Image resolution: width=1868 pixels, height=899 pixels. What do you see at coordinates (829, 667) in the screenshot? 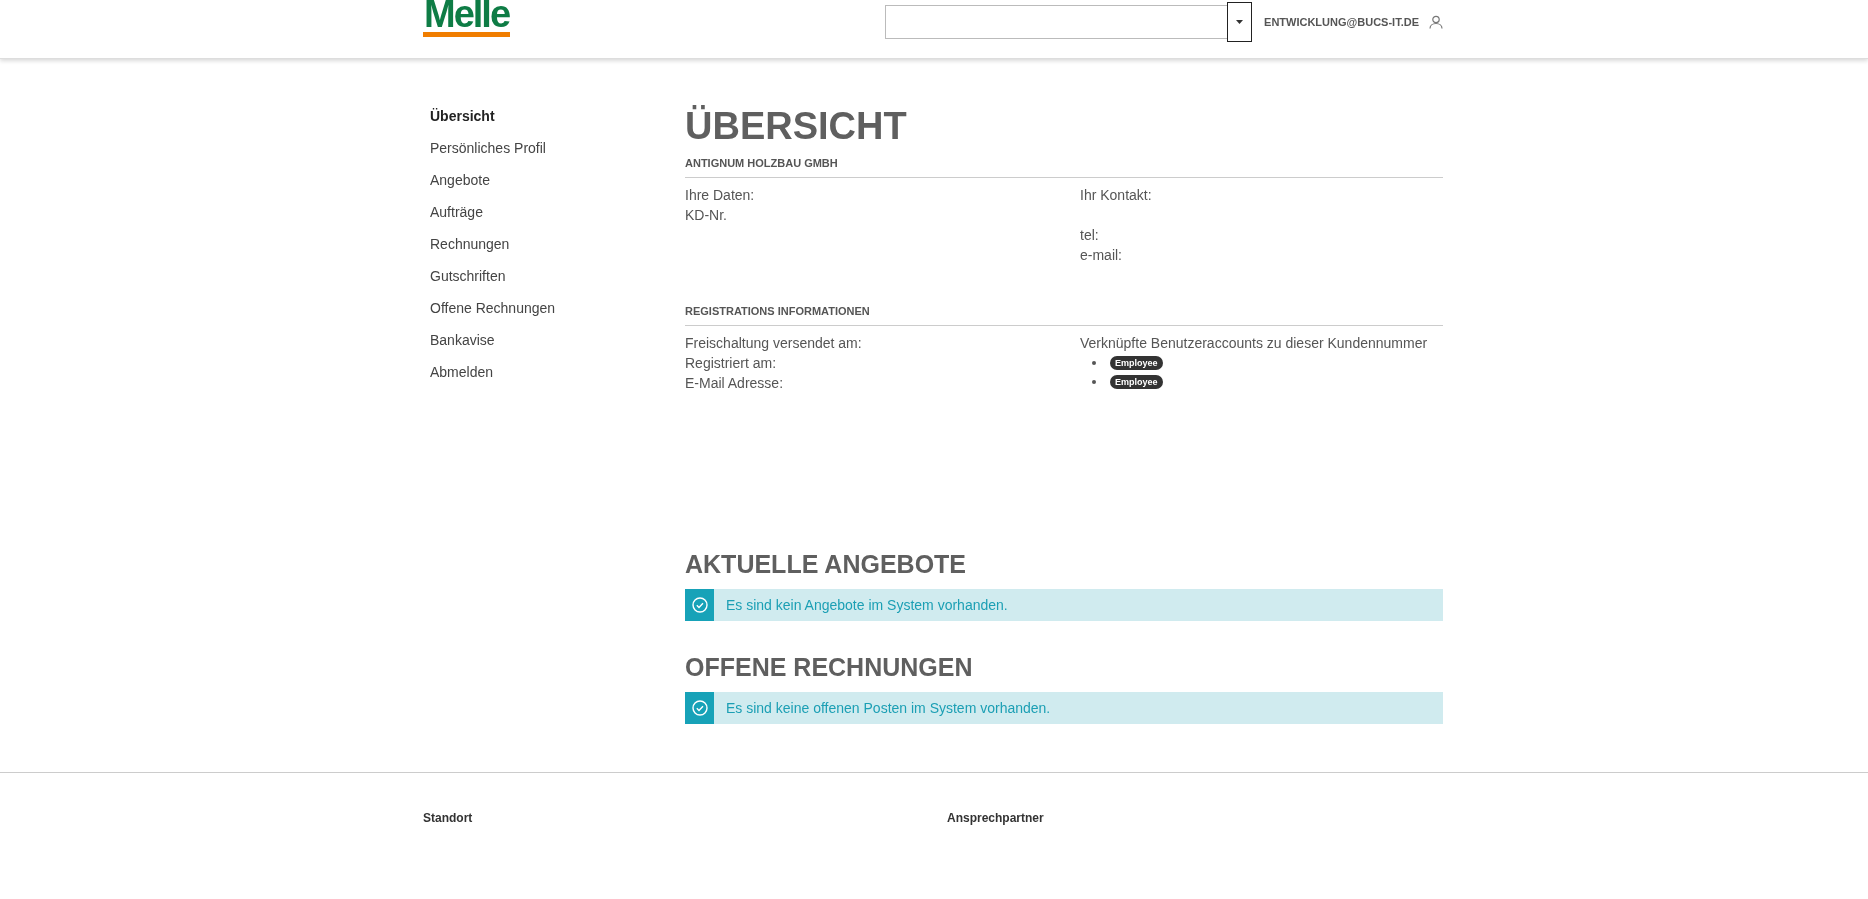
I see `section-title: OFFENE RECHNUNGEN` at bounding box center [829, 667].